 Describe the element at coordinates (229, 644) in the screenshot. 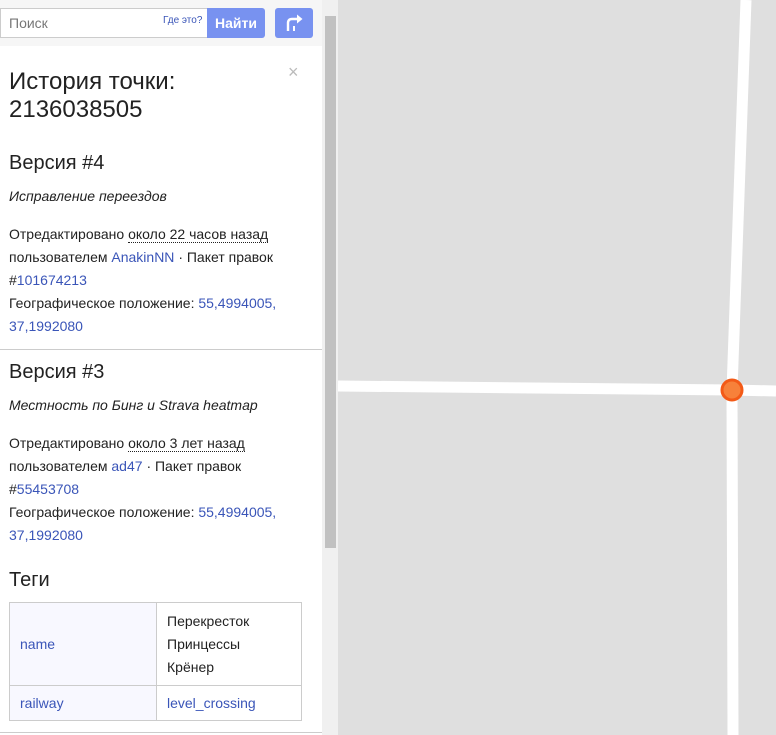

I see `tag-value: Перекресток Принцессы Крёнер` at that location.